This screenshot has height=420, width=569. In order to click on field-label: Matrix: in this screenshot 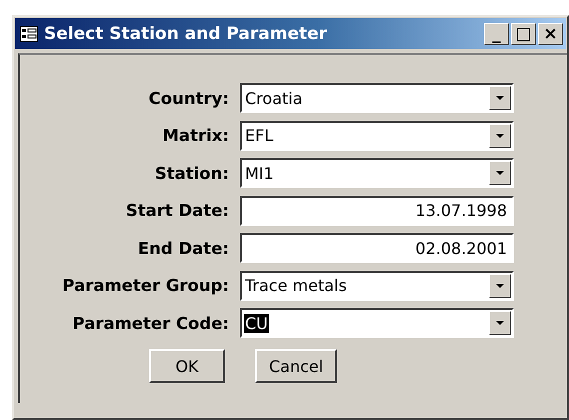, I will do `click(195, 135)`.